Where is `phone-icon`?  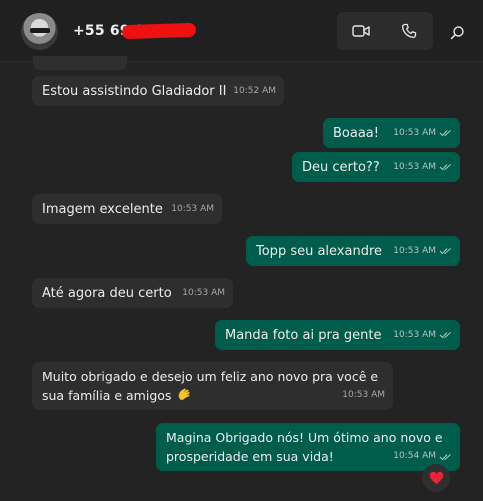
phone-icon is located at coordinates (409, 31).